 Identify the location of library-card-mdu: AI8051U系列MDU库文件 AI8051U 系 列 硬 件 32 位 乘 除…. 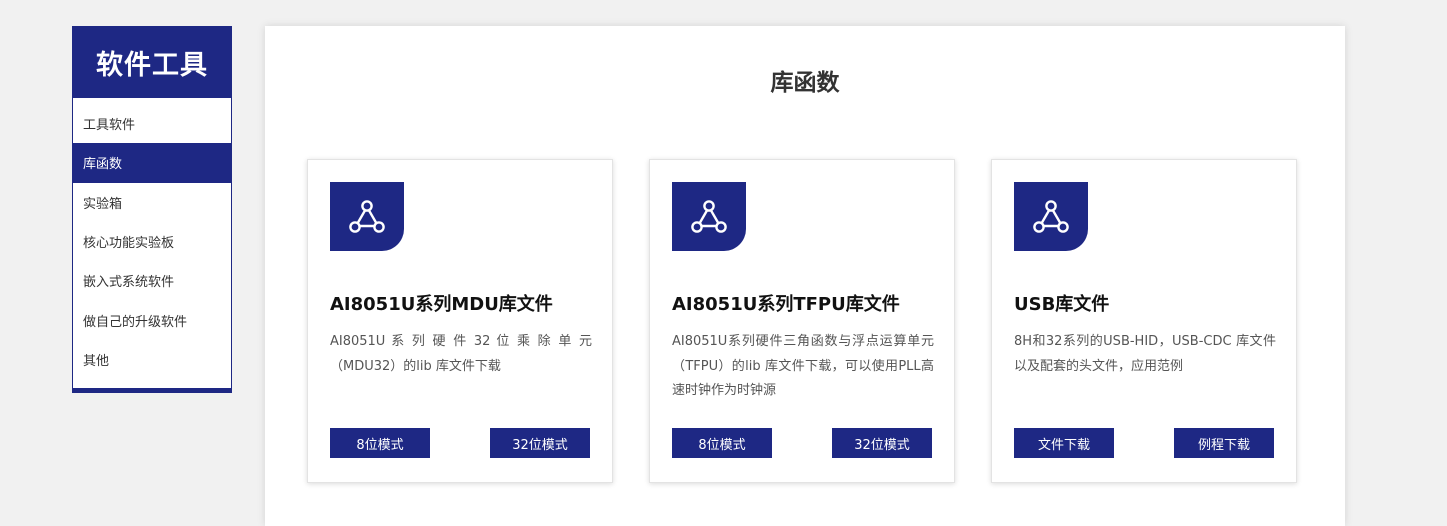
(460, 321).